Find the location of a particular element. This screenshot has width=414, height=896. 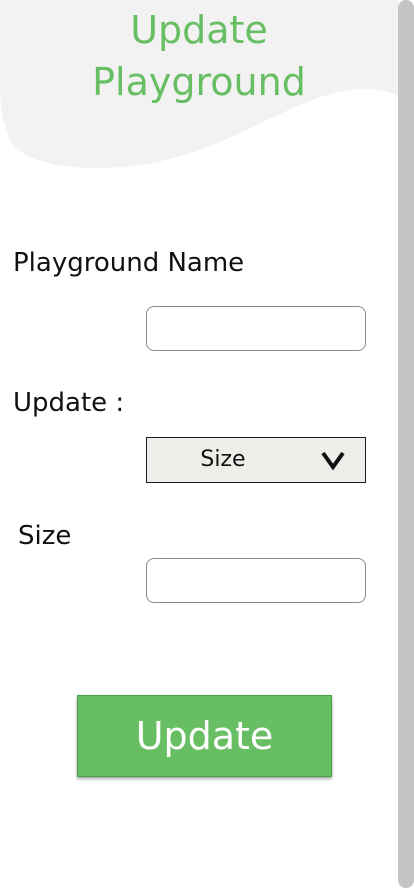

update-field-select: Size is located at coordinates (256, 460).